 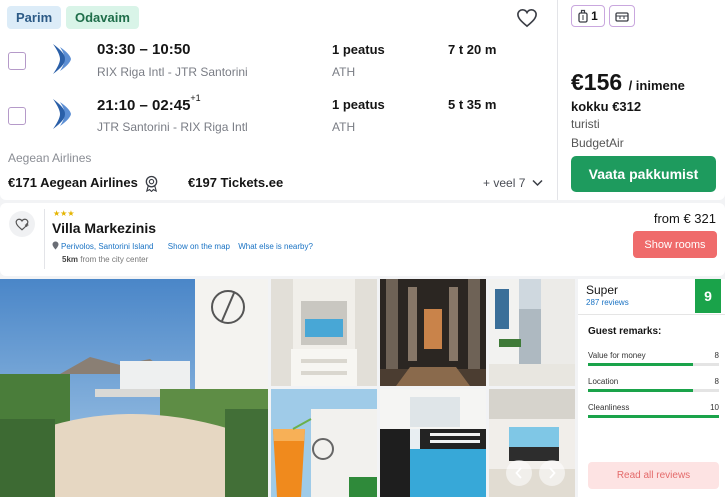 What do you see at coordinates (684, 218) in the screenshot?
I see `hotel-from-price: from € 321` at bounding box center [684, 218].